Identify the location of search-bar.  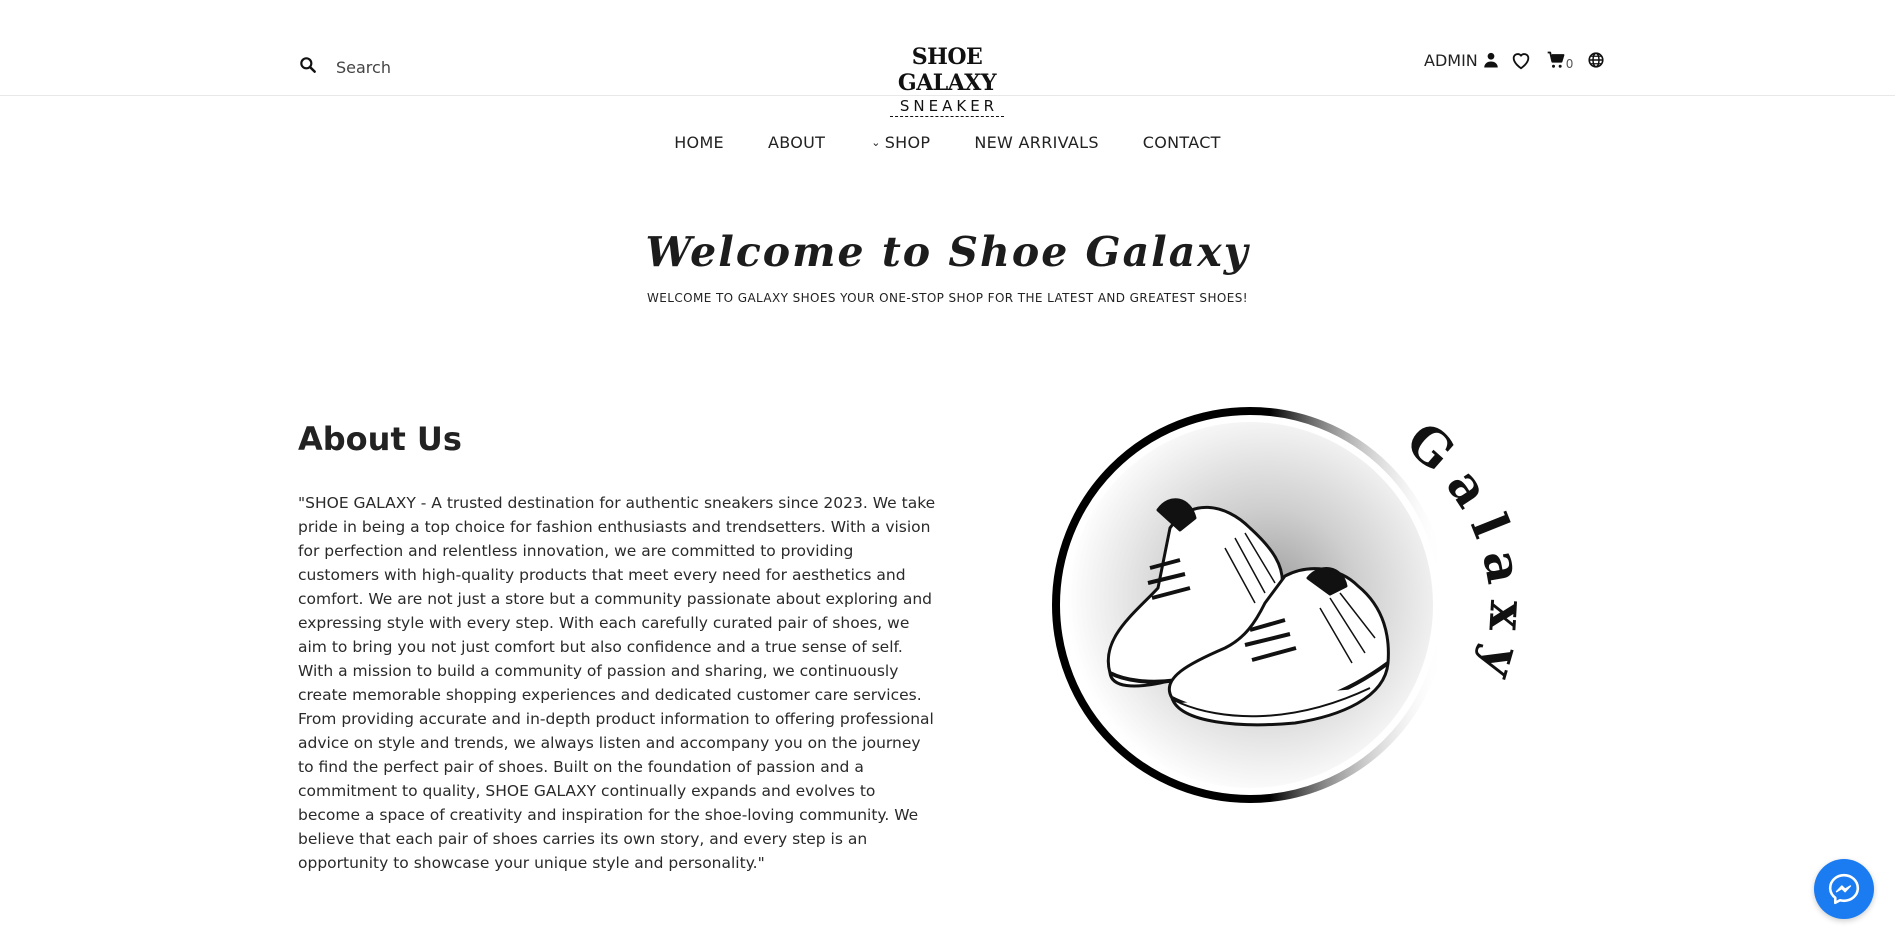
(427, 67).